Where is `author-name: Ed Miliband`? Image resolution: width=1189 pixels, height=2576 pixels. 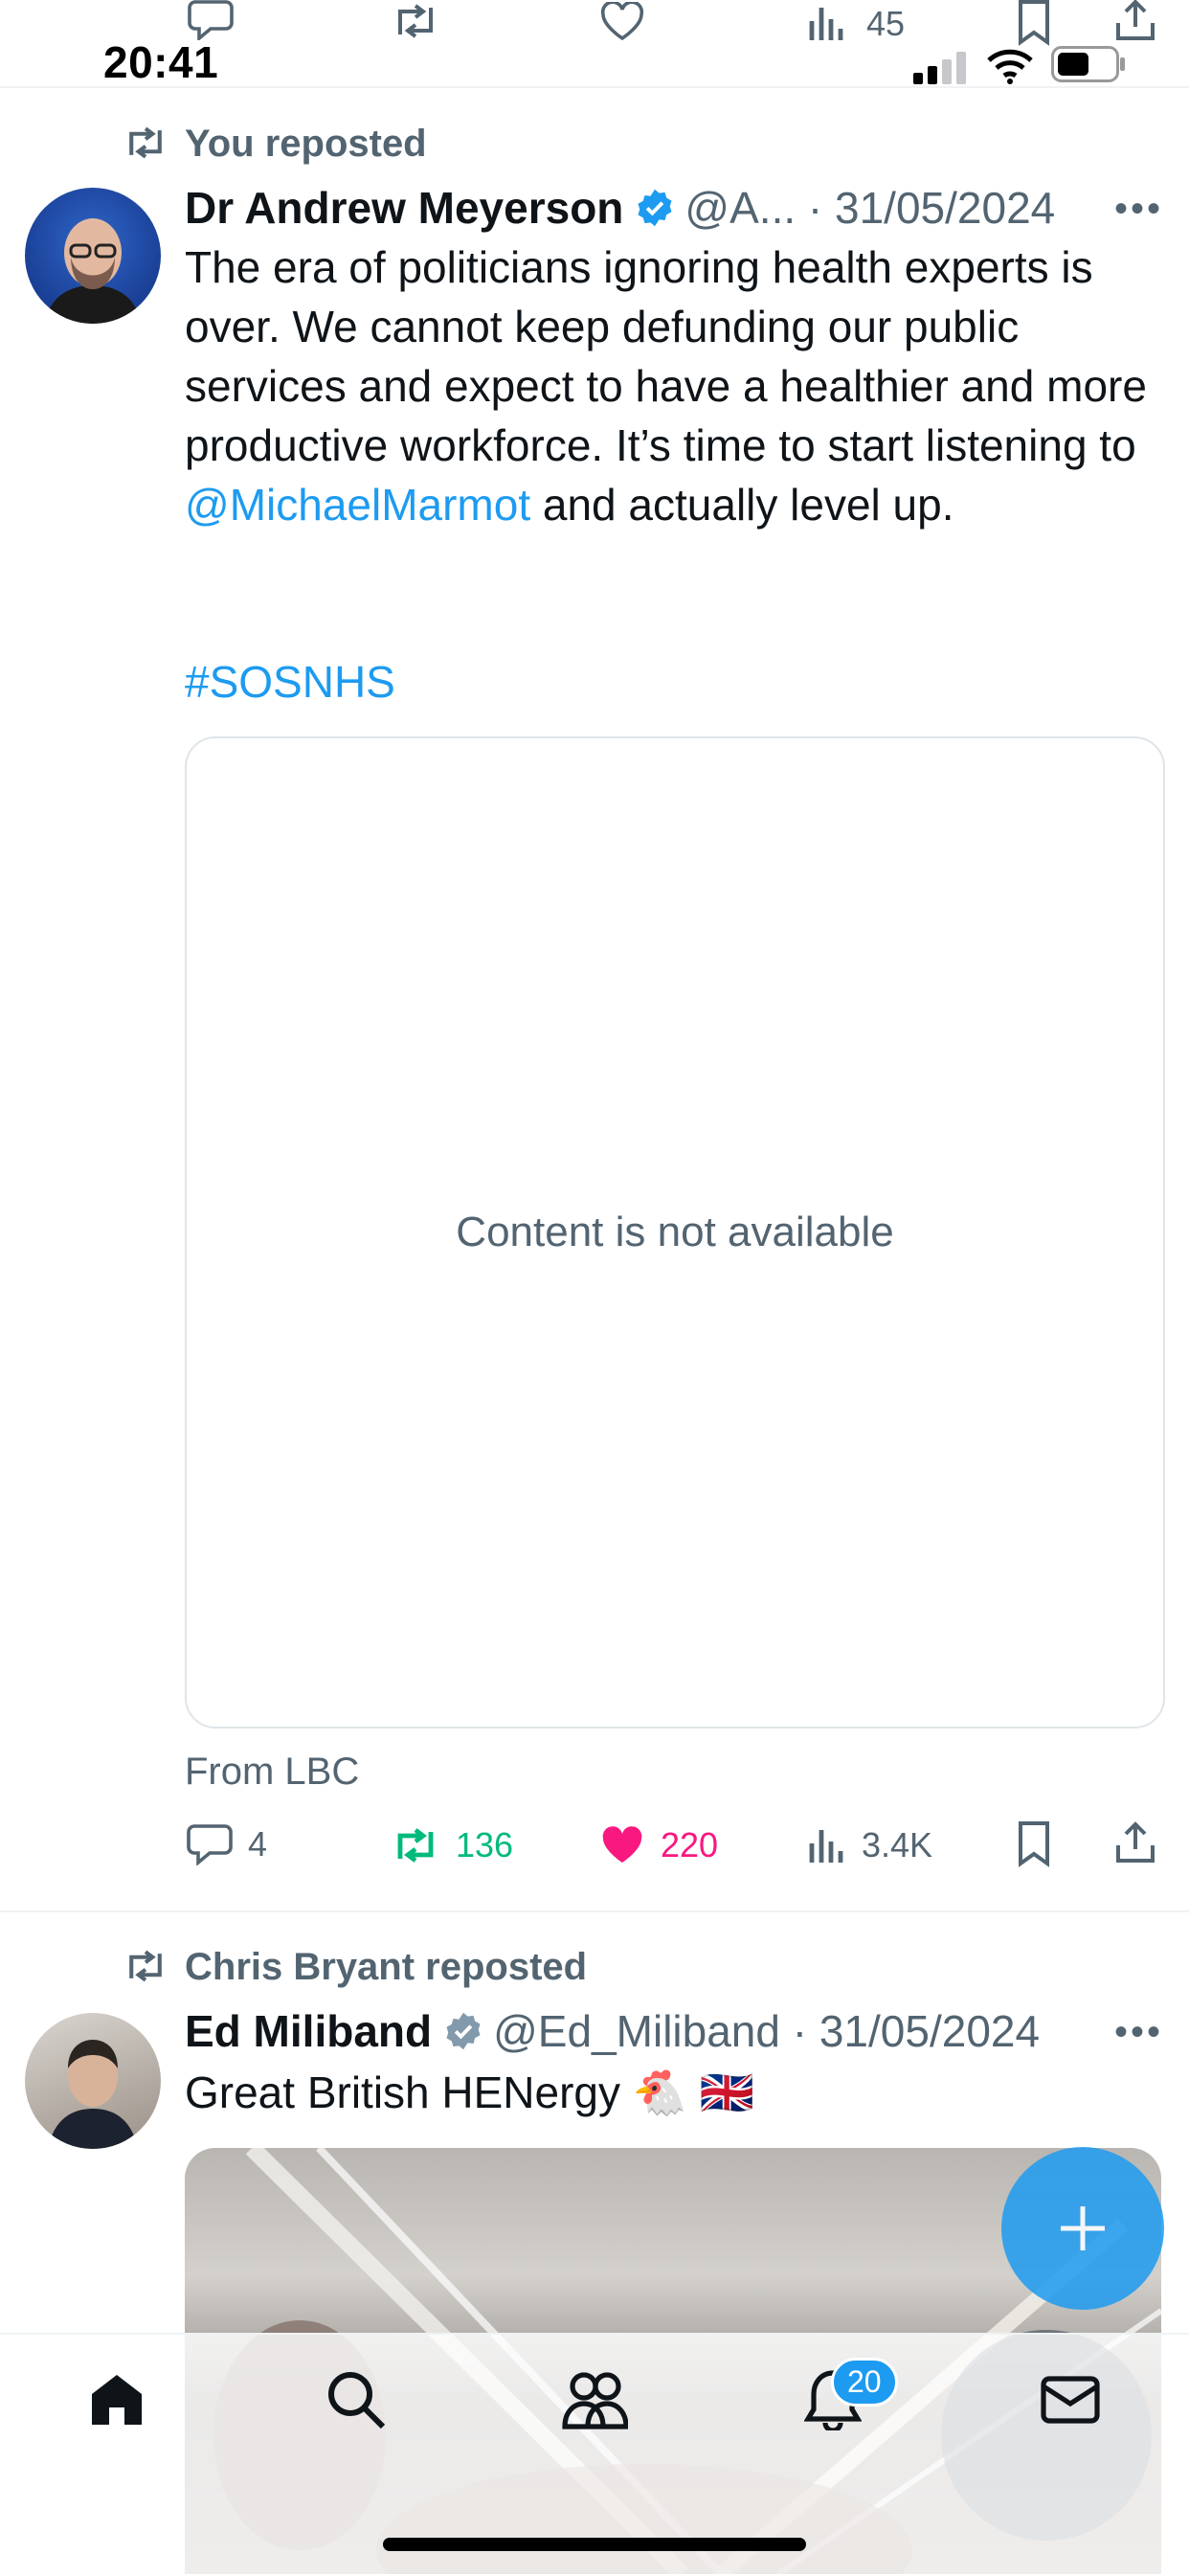
author-name: Ed Miliband is located at coordinates (308, 2031).